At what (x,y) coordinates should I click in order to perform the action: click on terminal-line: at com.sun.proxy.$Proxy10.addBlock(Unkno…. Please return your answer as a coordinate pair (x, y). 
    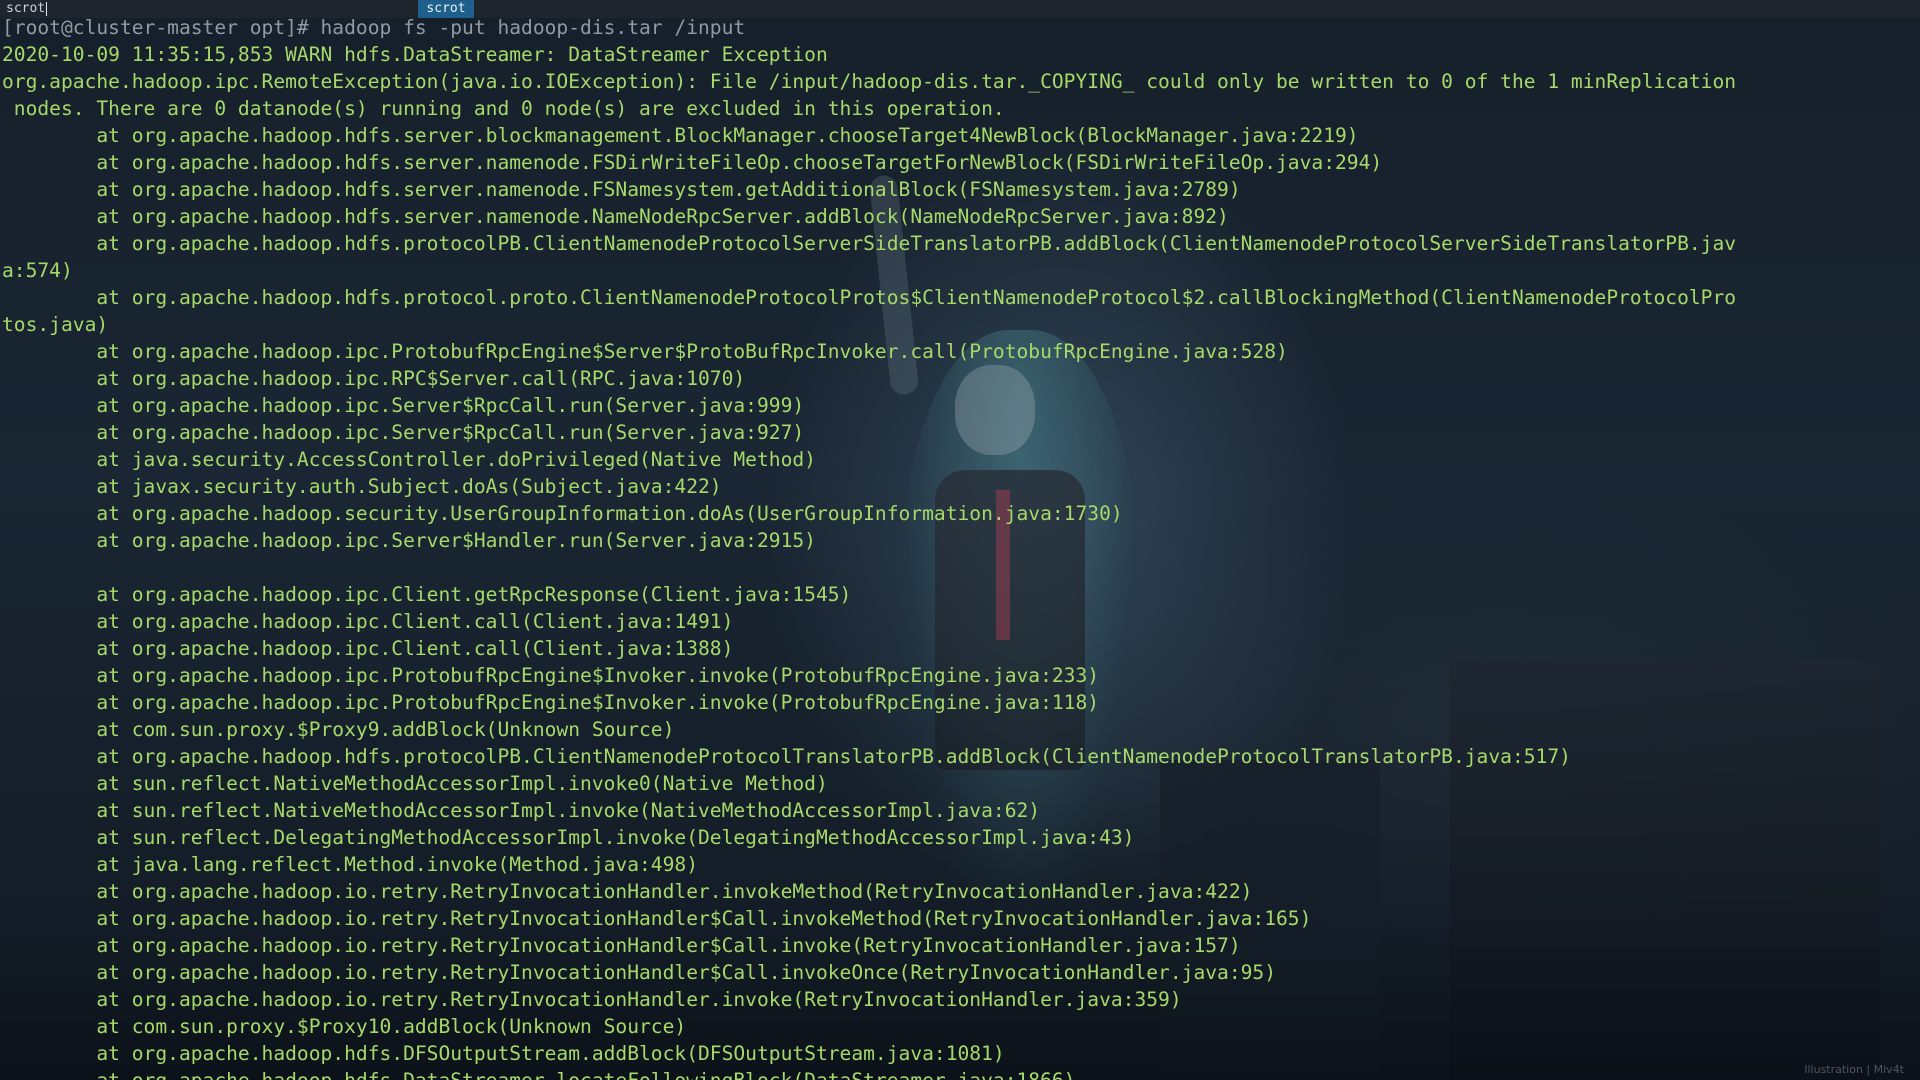
    Looking at the image, I should click on (344, 1026).